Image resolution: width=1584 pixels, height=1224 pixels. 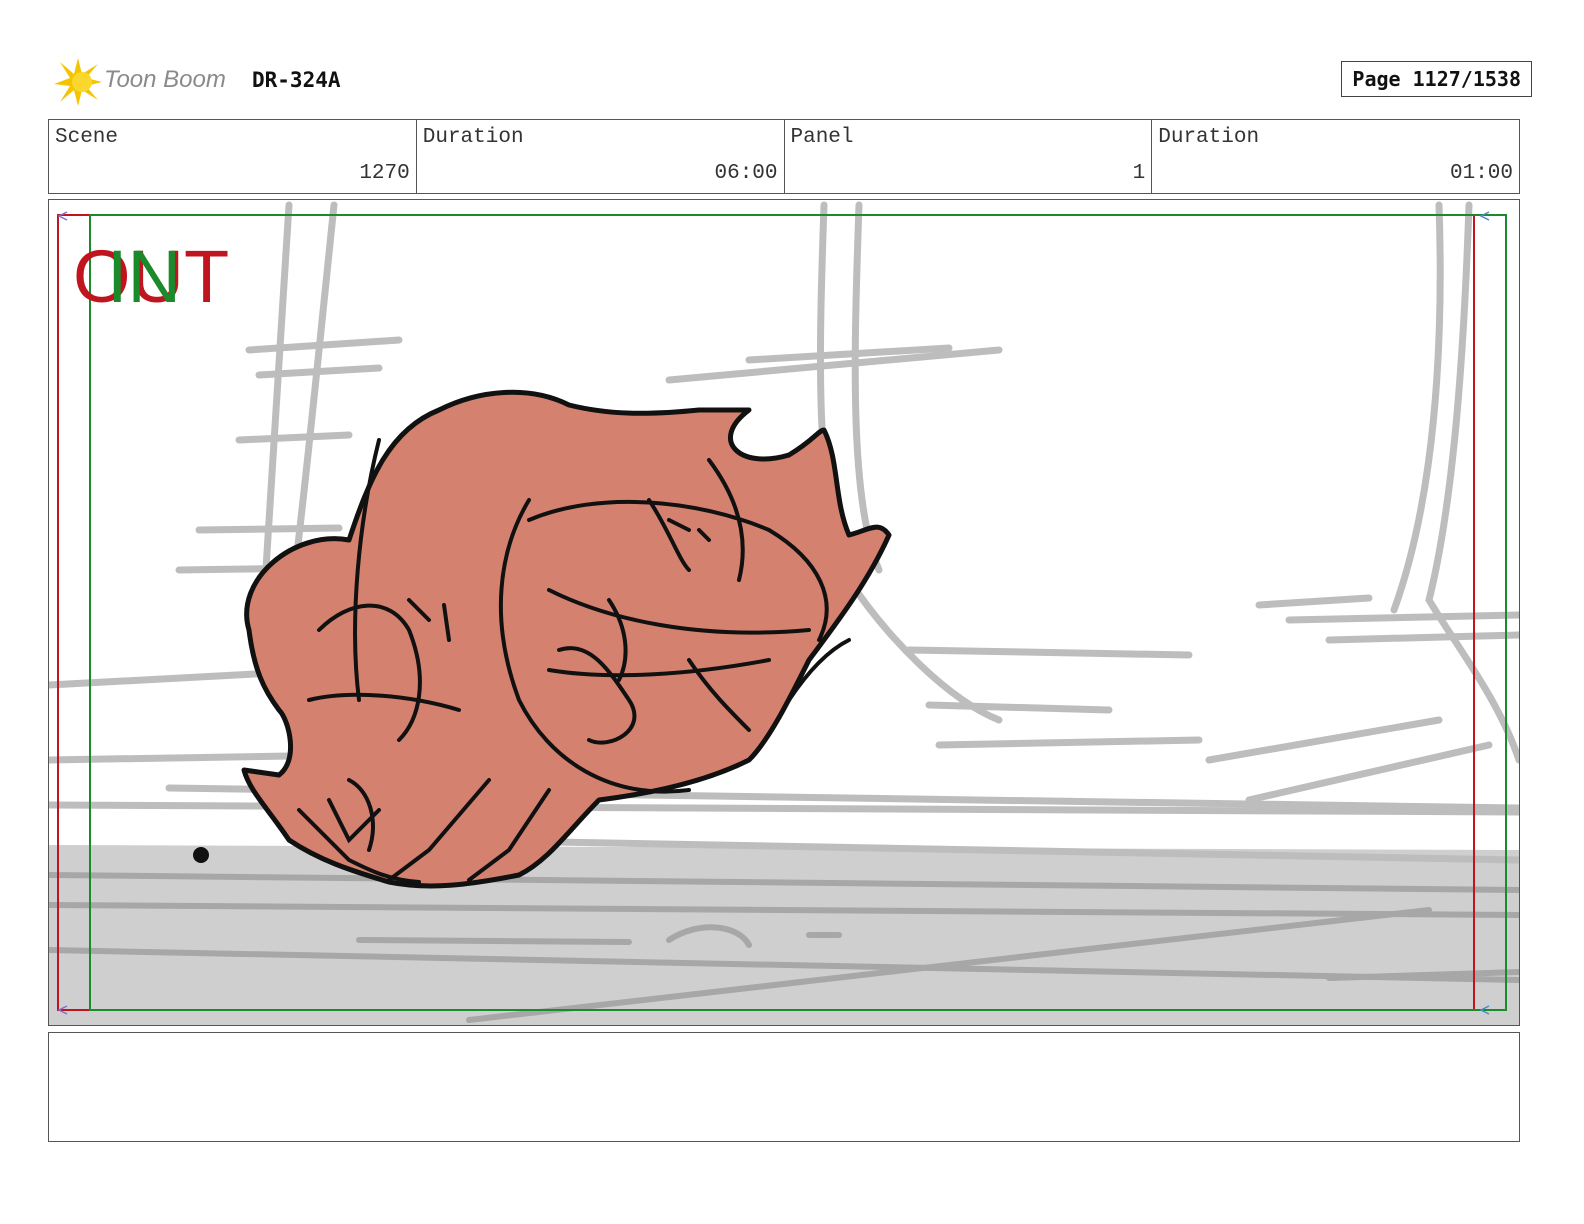 I want to click on toon-boom-logo: Toon Boom, so click(x=147, y=81).